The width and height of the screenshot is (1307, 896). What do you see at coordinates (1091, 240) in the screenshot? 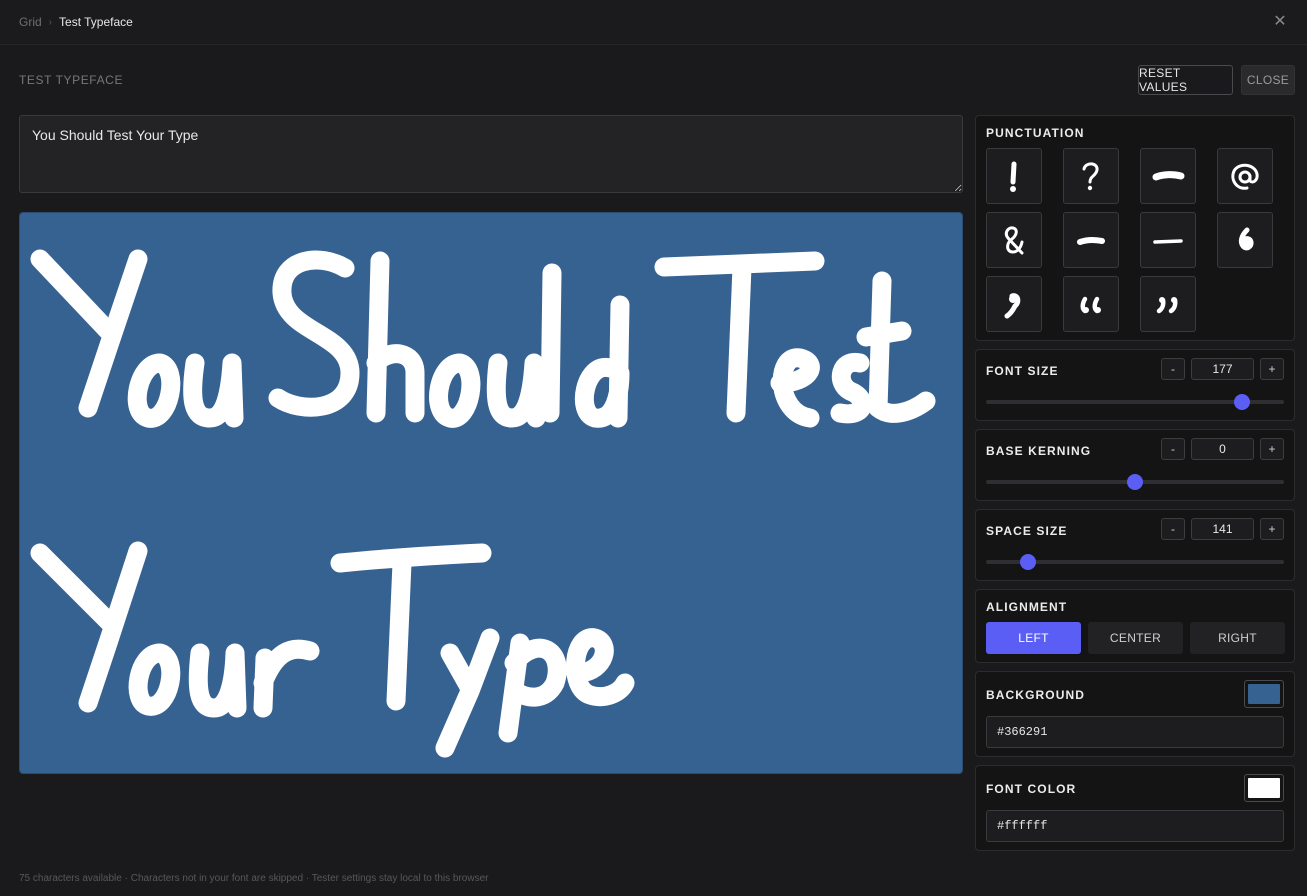
I see `punct-hyphen` at bounding box center [1091, 240].